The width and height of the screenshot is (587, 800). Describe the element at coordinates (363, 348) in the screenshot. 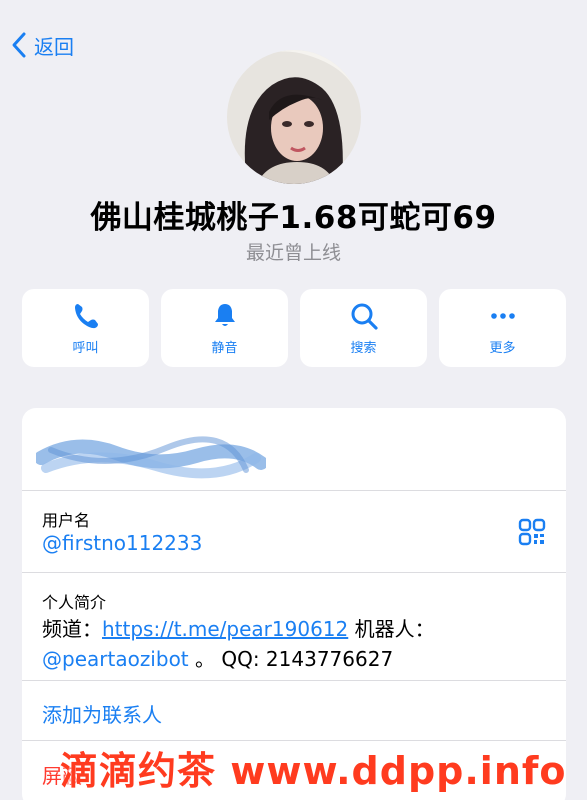

I see `search-label: 搜索` at that location.